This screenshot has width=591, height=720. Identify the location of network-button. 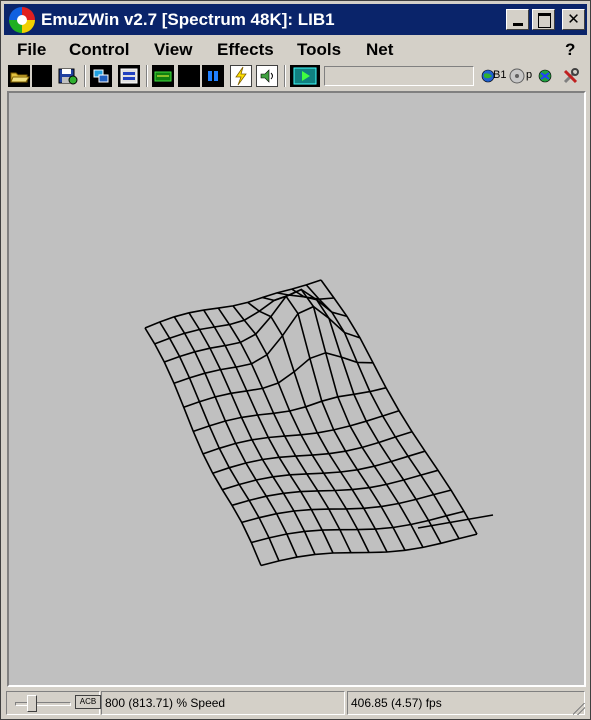
(545, 76).